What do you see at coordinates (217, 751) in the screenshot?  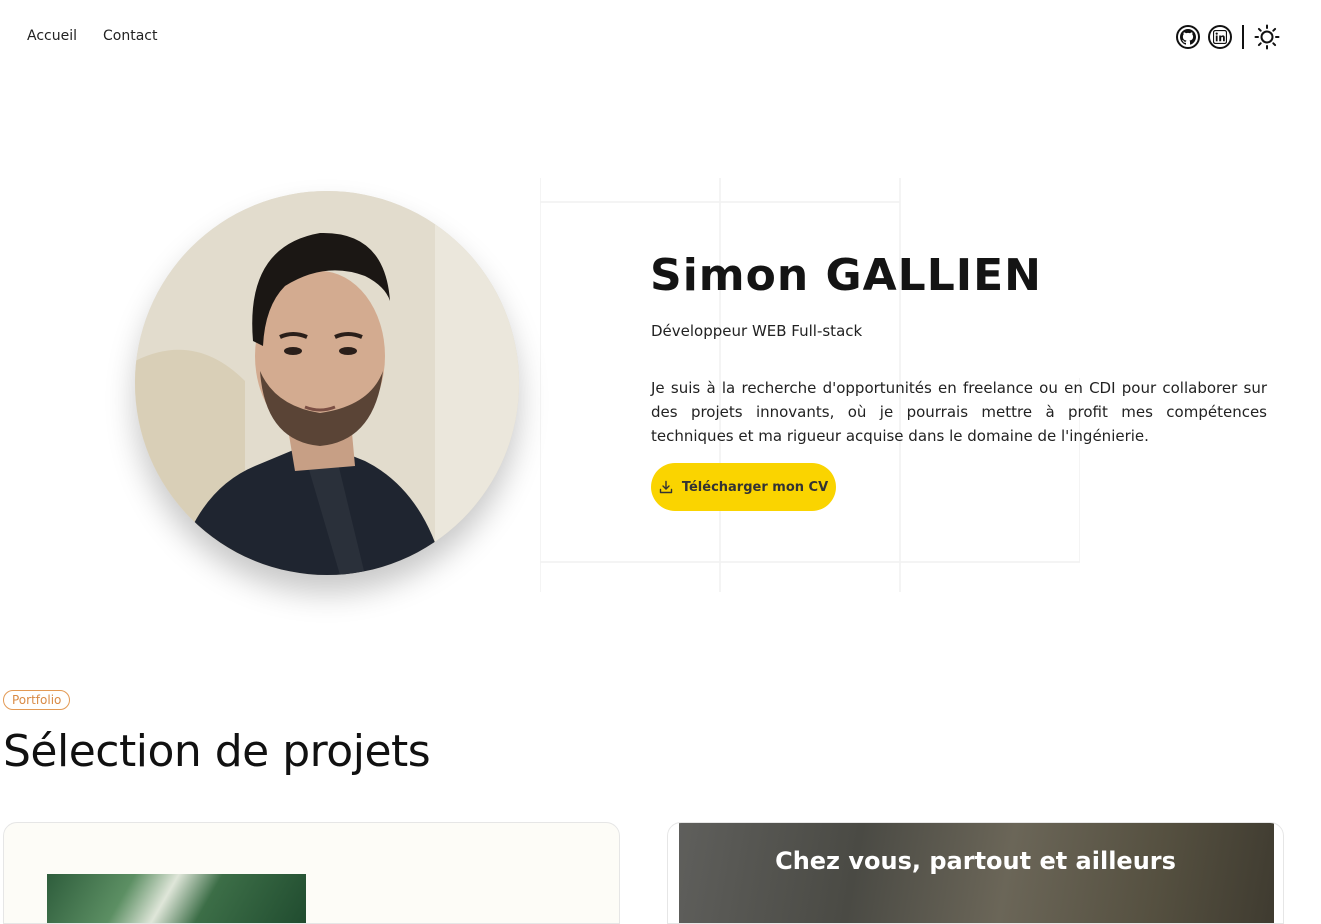 I see `section-title: Sélection de projets` at bounding box center [217, 751].